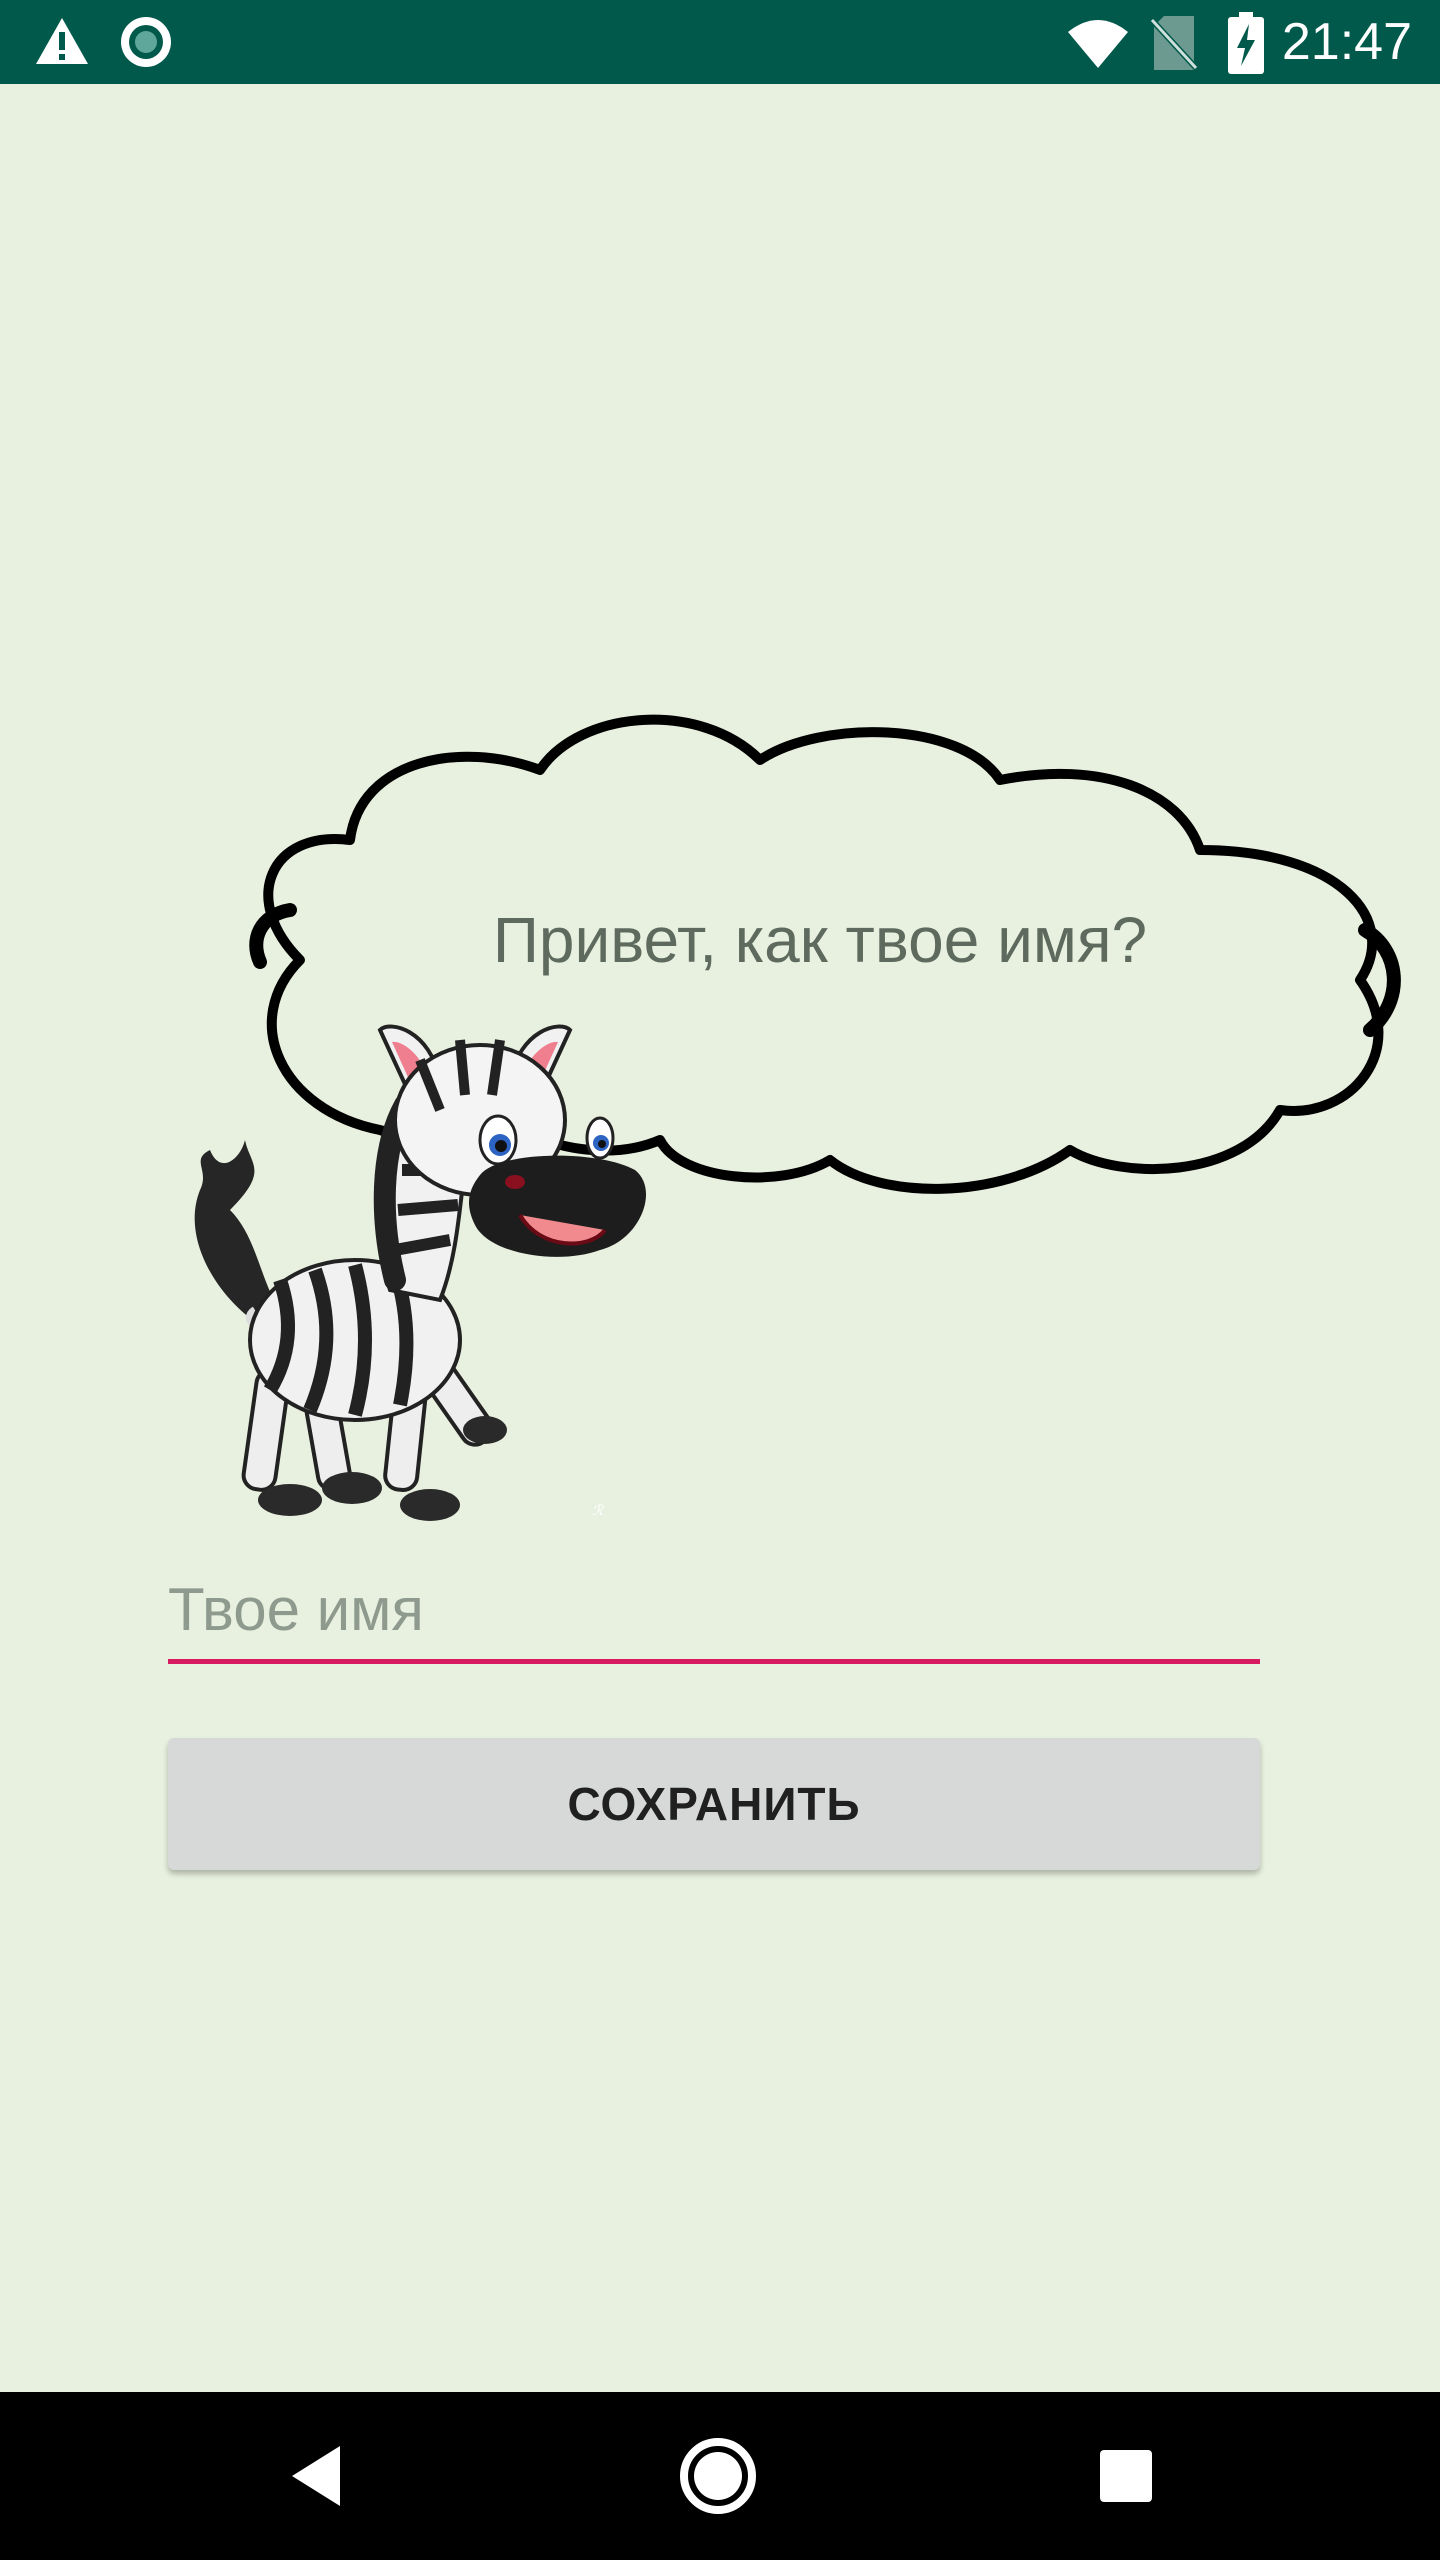 The image size is (1440, 2560). Describe the element at coordinates (598, 1511) in the screenshot. I see `svg-text: ℛ` at that location.